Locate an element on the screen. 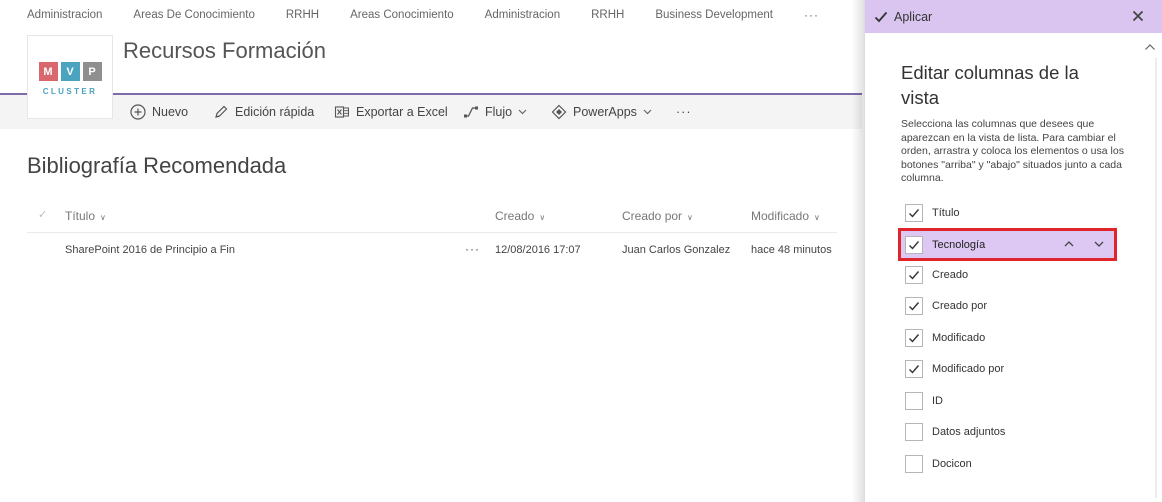 This screenshot has height=502, width=1162. checkbox-creado-por is located at coordinates (914, 306).